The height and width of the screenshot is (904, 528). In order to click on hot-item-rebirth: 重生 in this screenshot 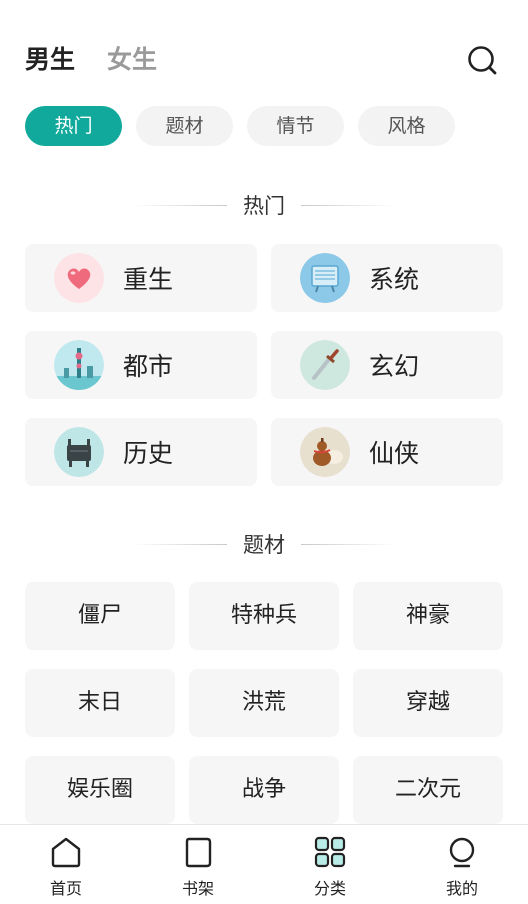, I will do `click(141, 278)`.